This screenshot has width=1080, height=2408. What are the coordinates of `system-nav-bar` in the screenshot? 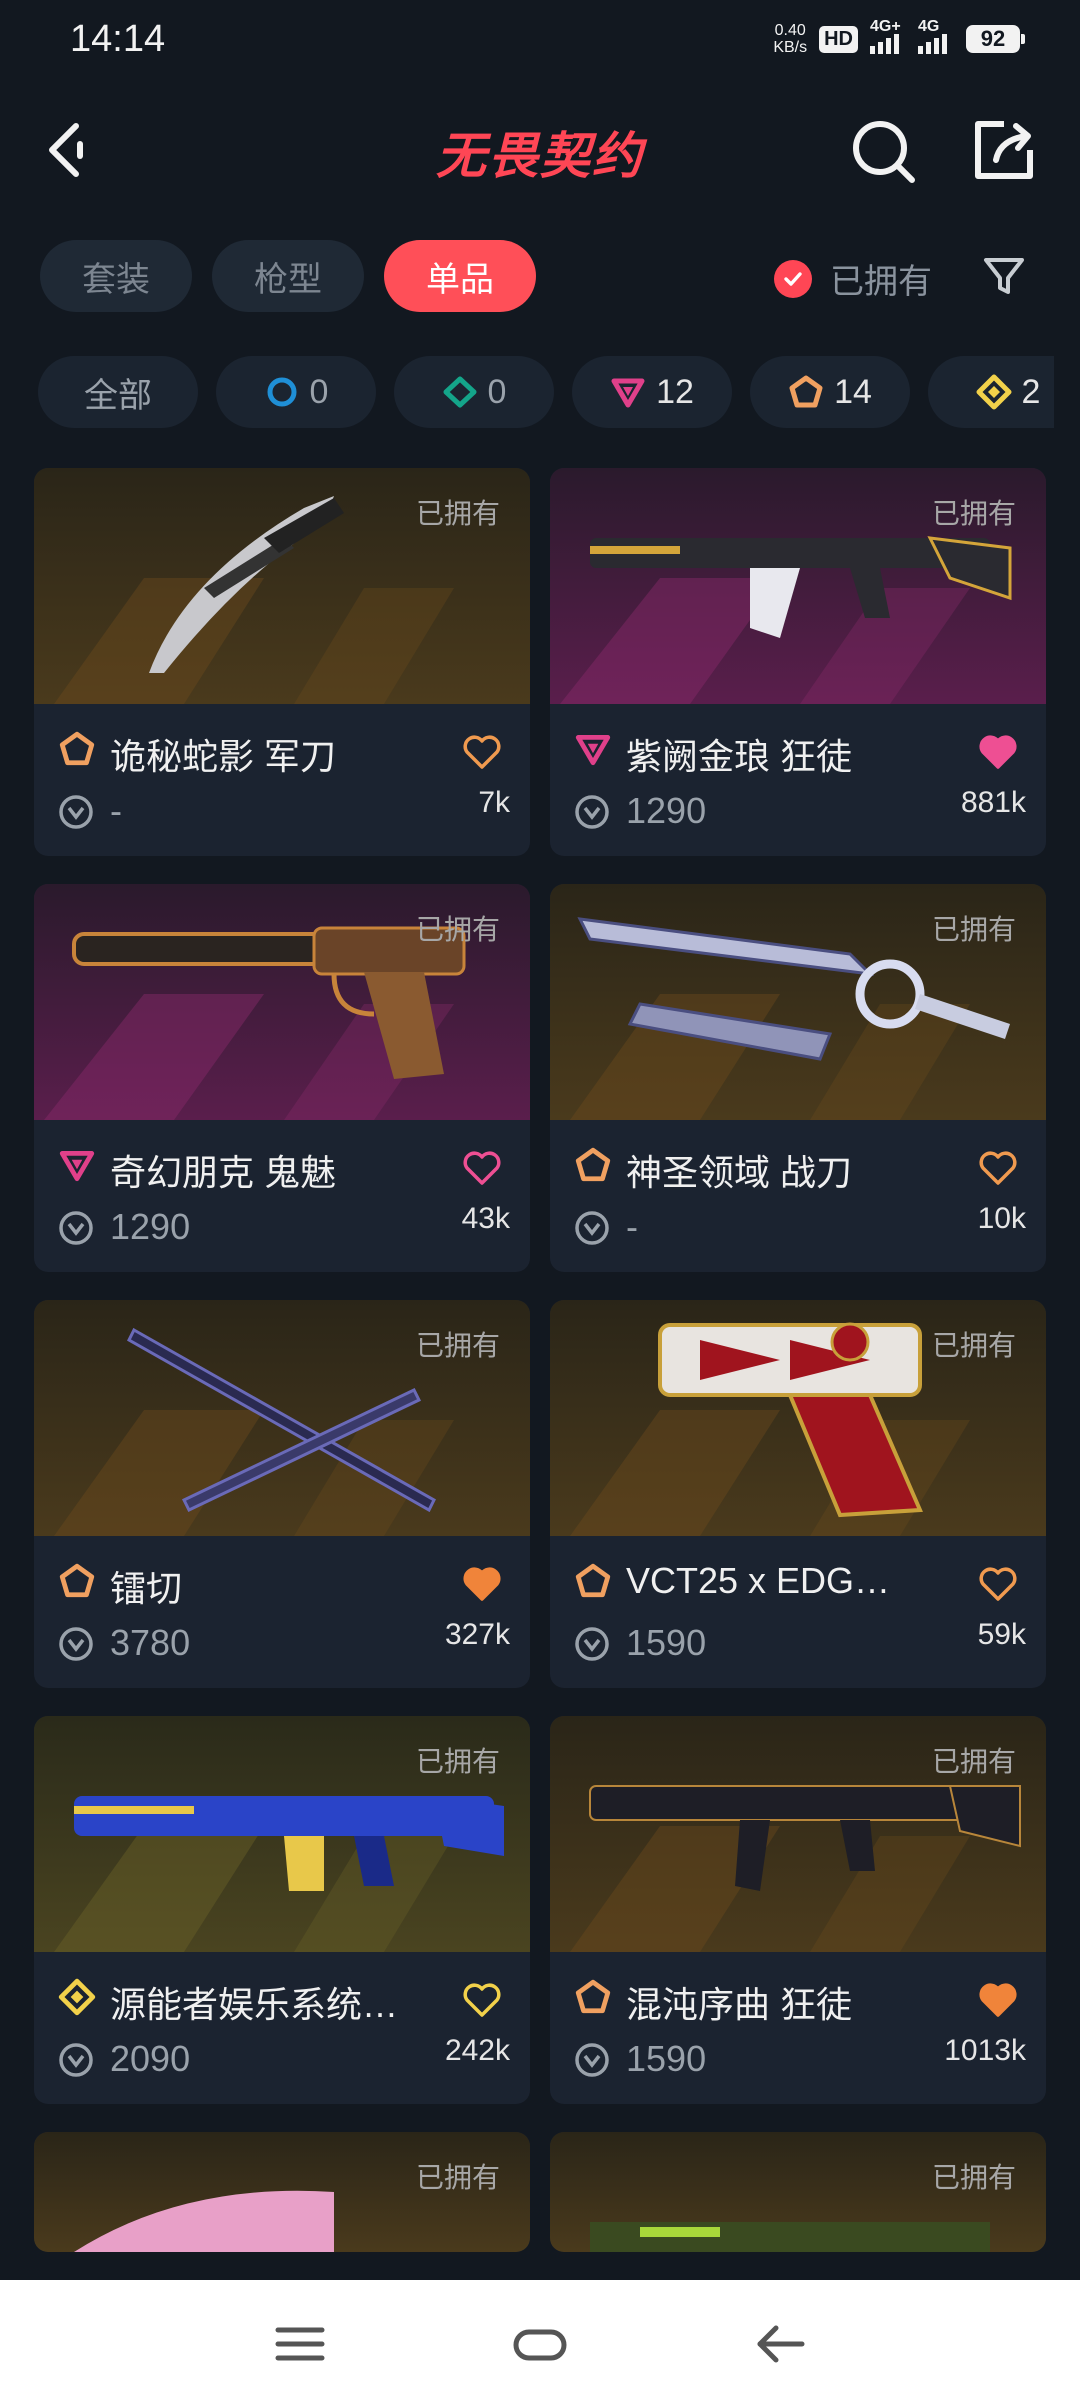 It's located at (540, 2344).